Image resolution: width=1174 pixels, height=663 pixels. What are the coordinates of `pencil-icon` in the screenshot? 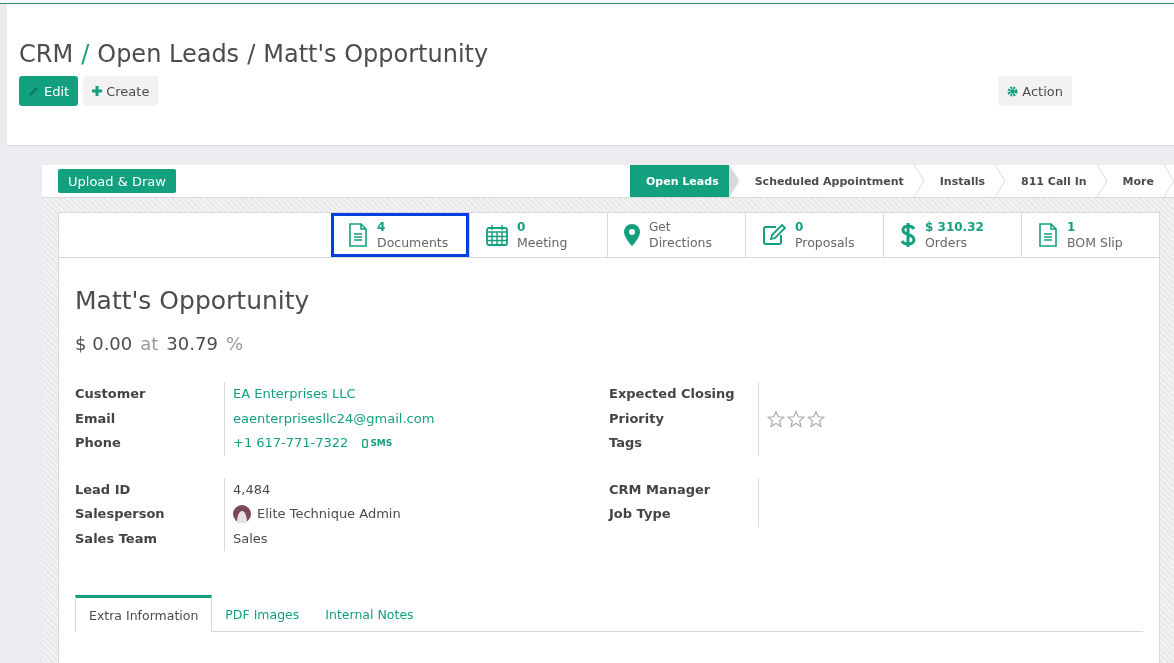 It's located at (34, 91).